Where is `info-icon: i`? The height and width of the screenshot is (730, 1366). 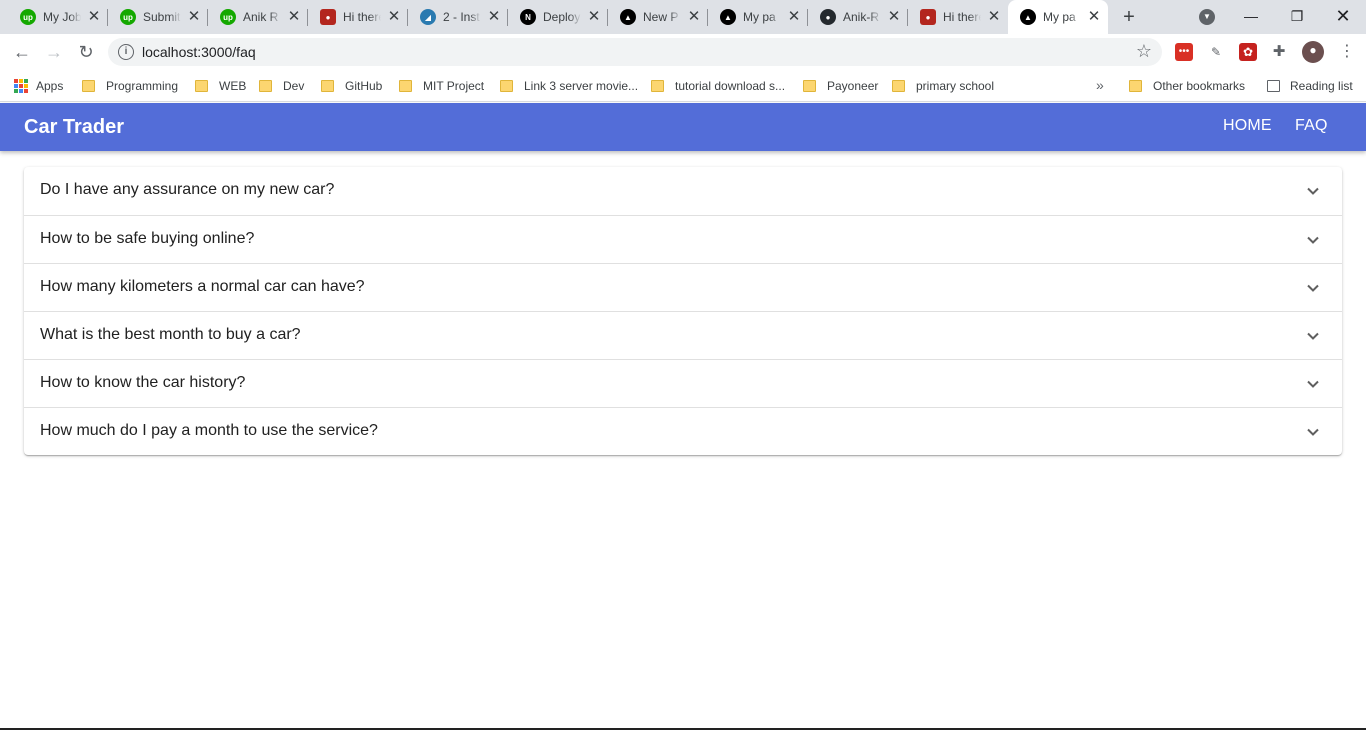 info-icon: i is located at coordinates (126, 52).